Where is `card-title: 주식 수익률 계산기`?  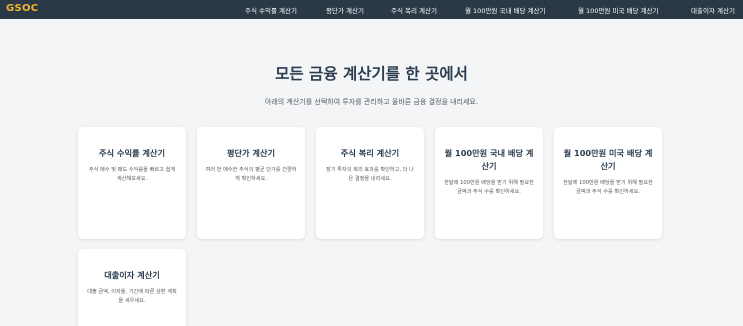 card-title: 주식 수익률 계산기 is located at coordinates (132, 153).